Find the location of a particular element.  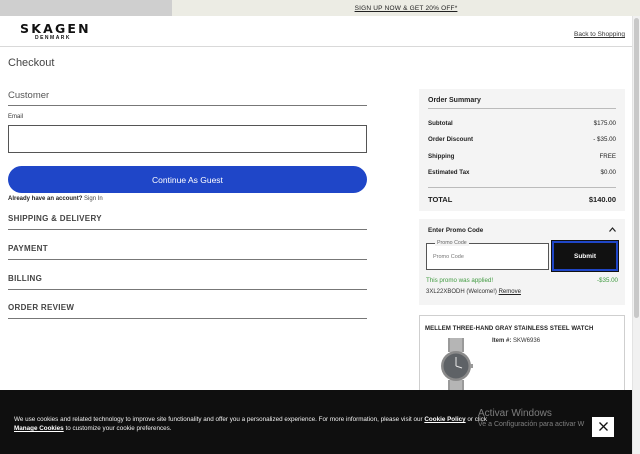

summary-value: $175.00 is located at coordinates (604, 123).